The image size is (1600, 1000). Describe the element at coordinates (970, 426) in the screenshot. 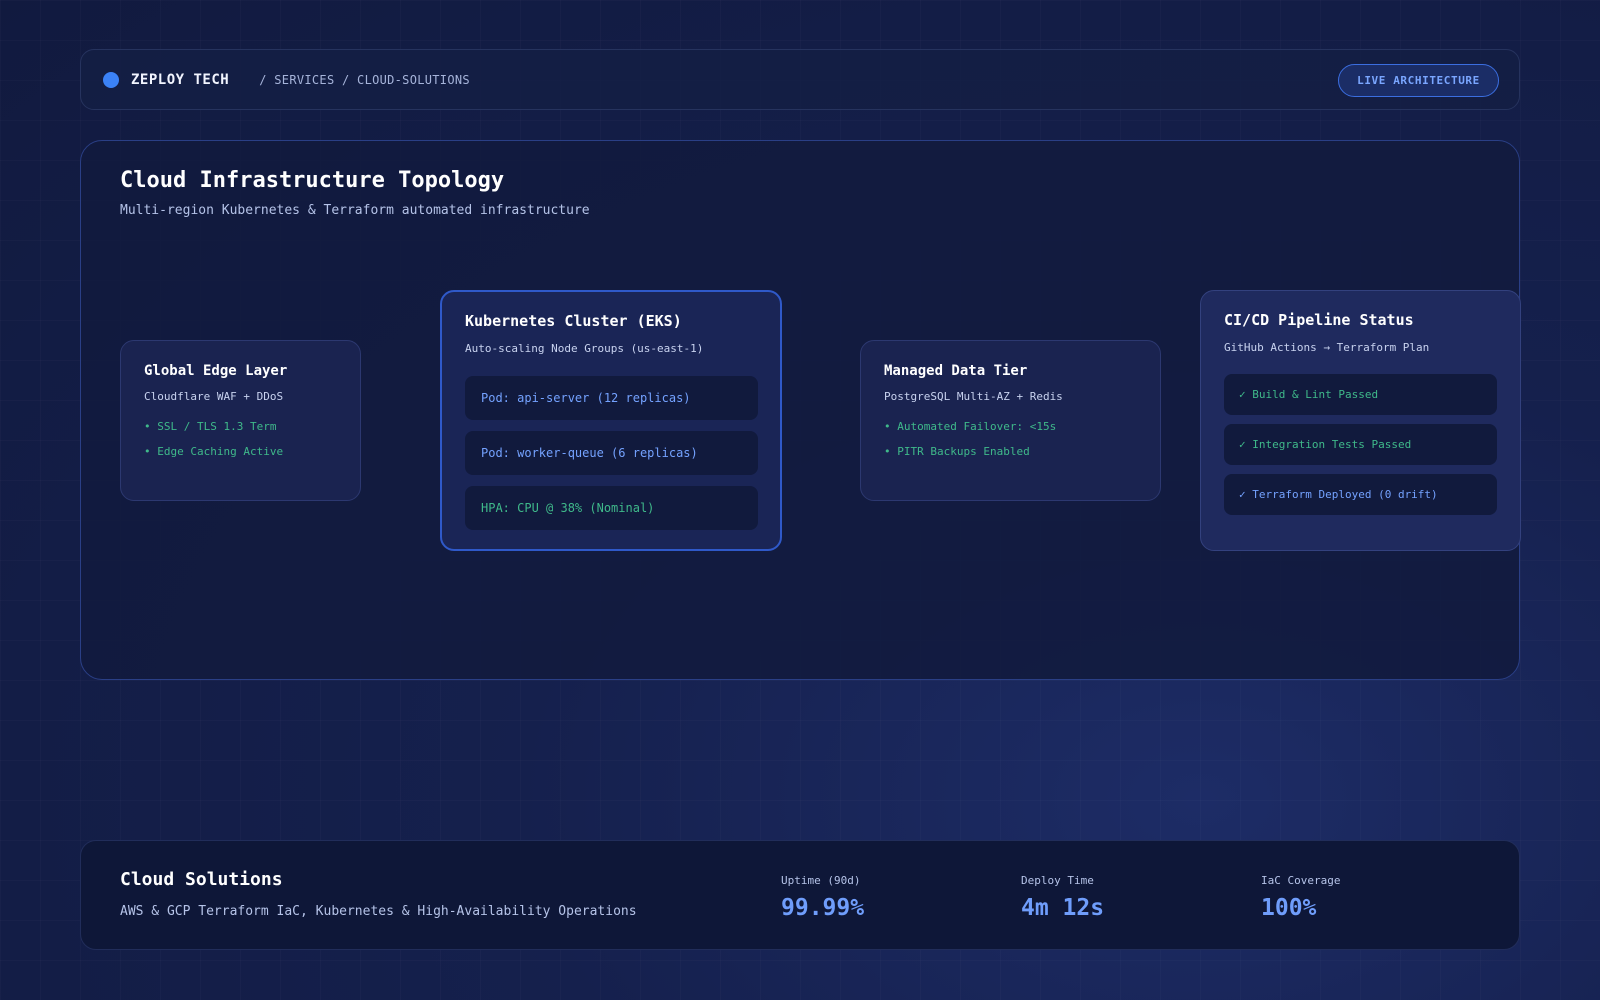

I see `data-bullet: • Automated Failover: <15s` at that location.